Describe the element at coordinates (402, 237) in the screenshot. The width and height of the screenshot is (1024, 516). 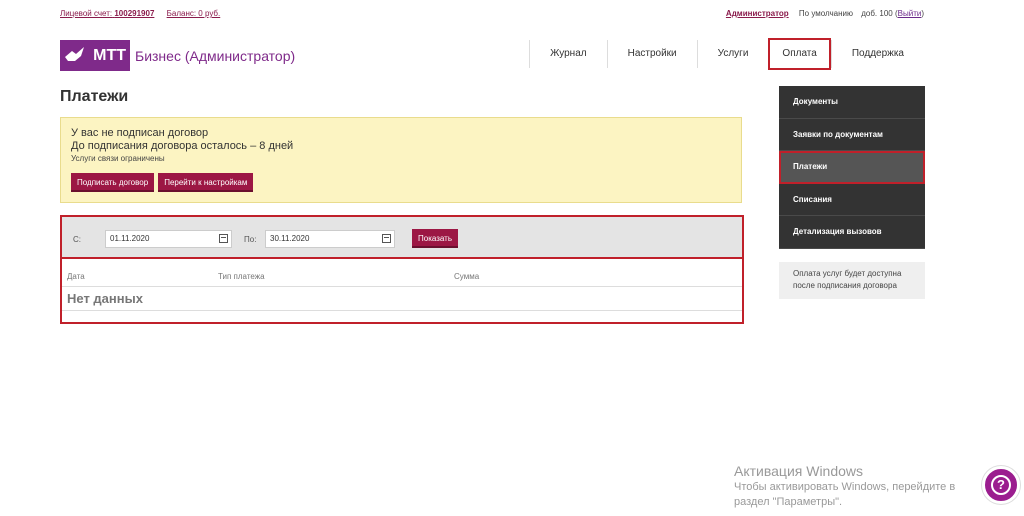
I see `date-filter: С: 01.11.2020 По: 30.11.2020 Показать` at that location.